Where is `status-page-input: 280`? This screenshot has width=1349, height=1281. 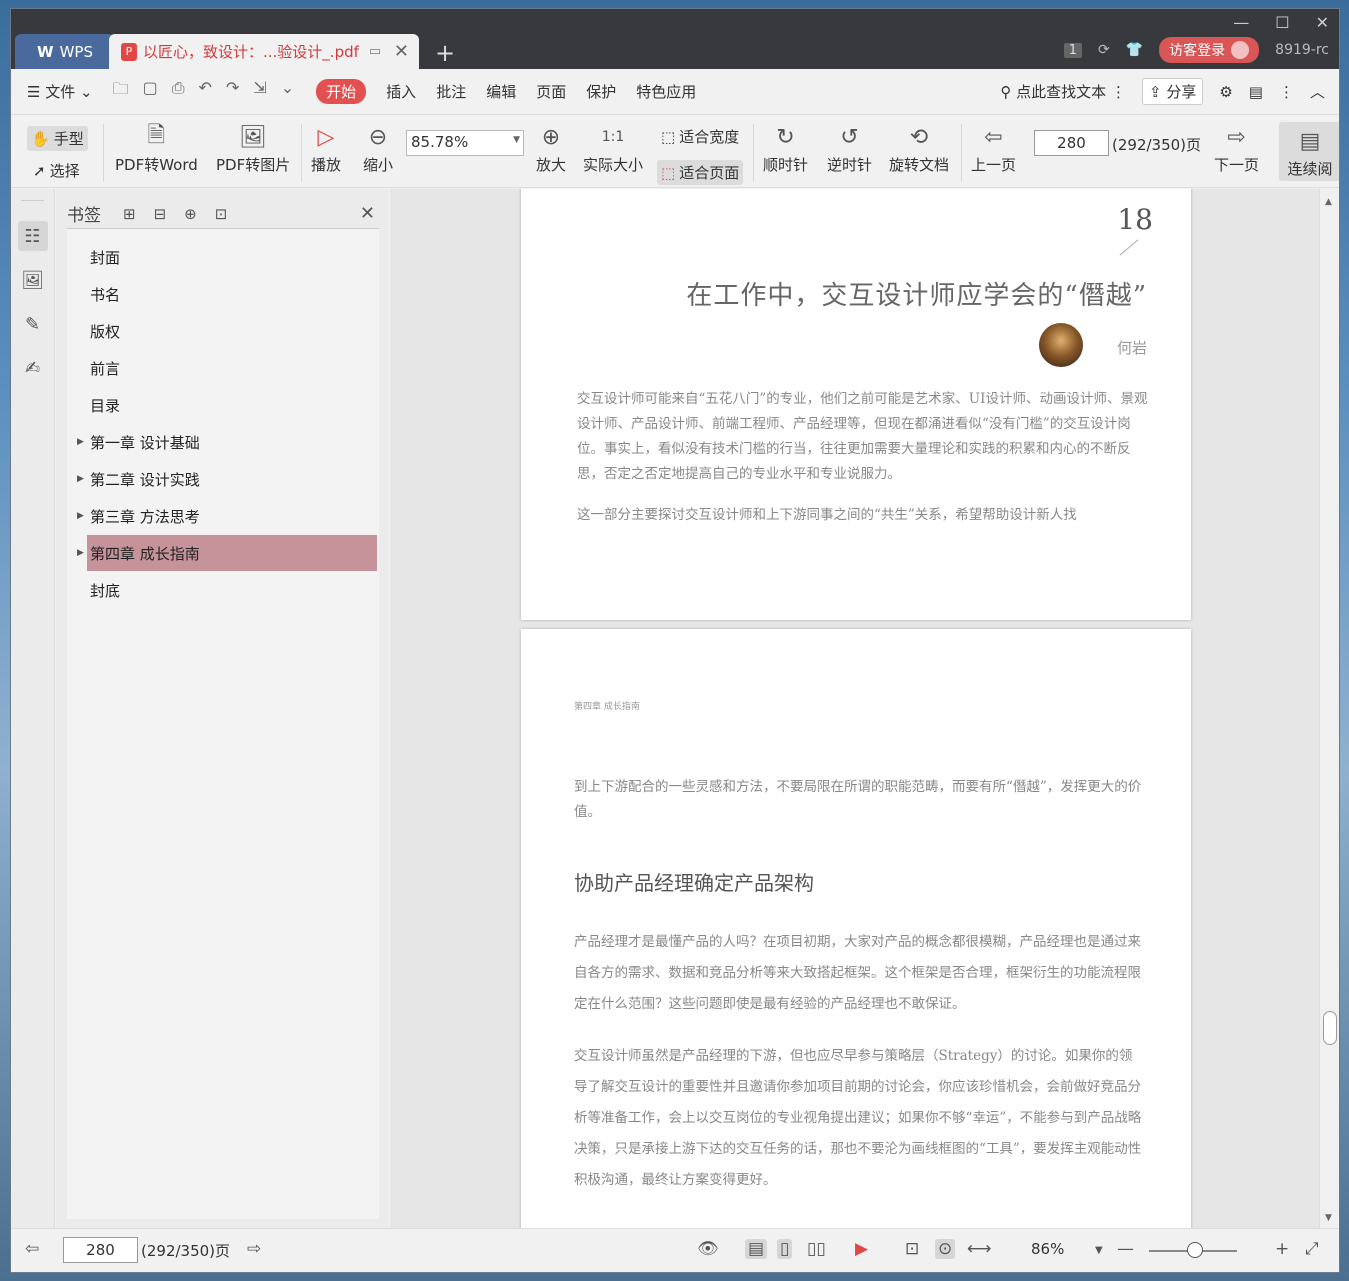 status-page-input: 280 is located at coordinates (100, 1250).